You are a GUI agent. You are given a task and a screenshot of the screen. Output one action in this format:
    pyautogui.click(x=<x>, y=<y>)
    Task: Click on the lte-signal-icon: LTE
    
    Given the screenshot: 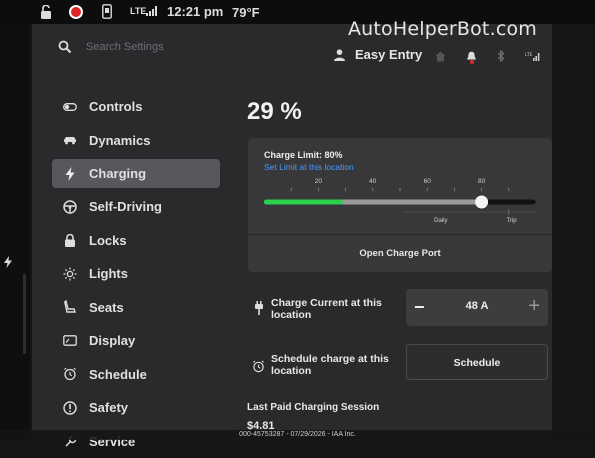 What is the action you would take?
    pyautogui.click(x=533, y=56)
    